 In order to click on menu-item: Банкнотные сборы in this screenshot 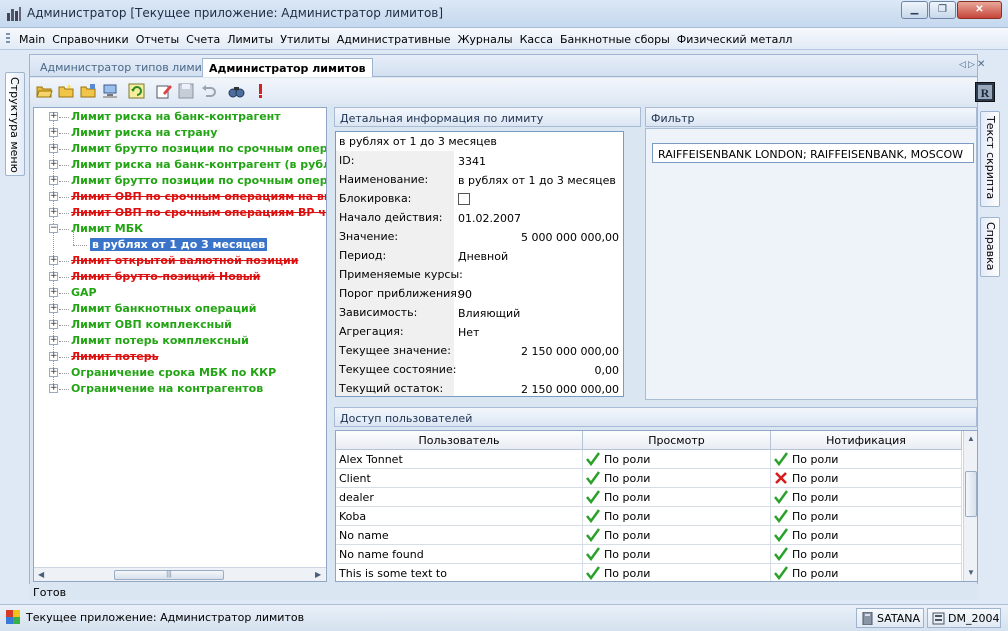, I will do `click(615, 39)`.